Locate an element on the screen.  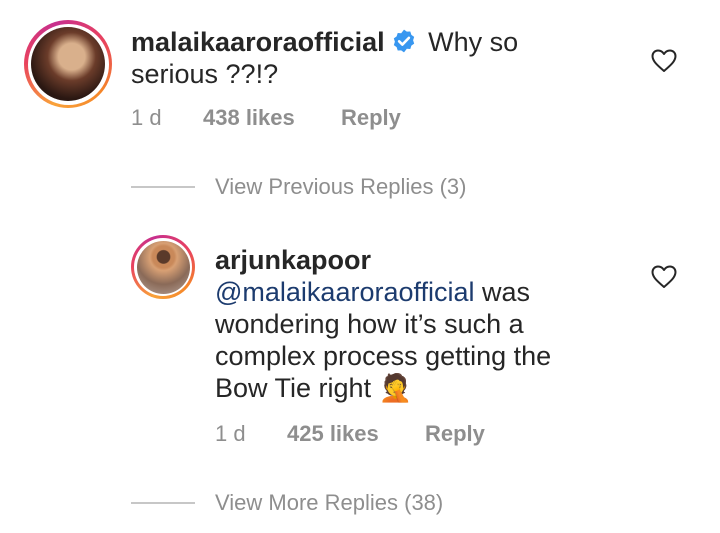
reply-mention-link: @malaikaaroraofficial is located at coordinates (345, 292).